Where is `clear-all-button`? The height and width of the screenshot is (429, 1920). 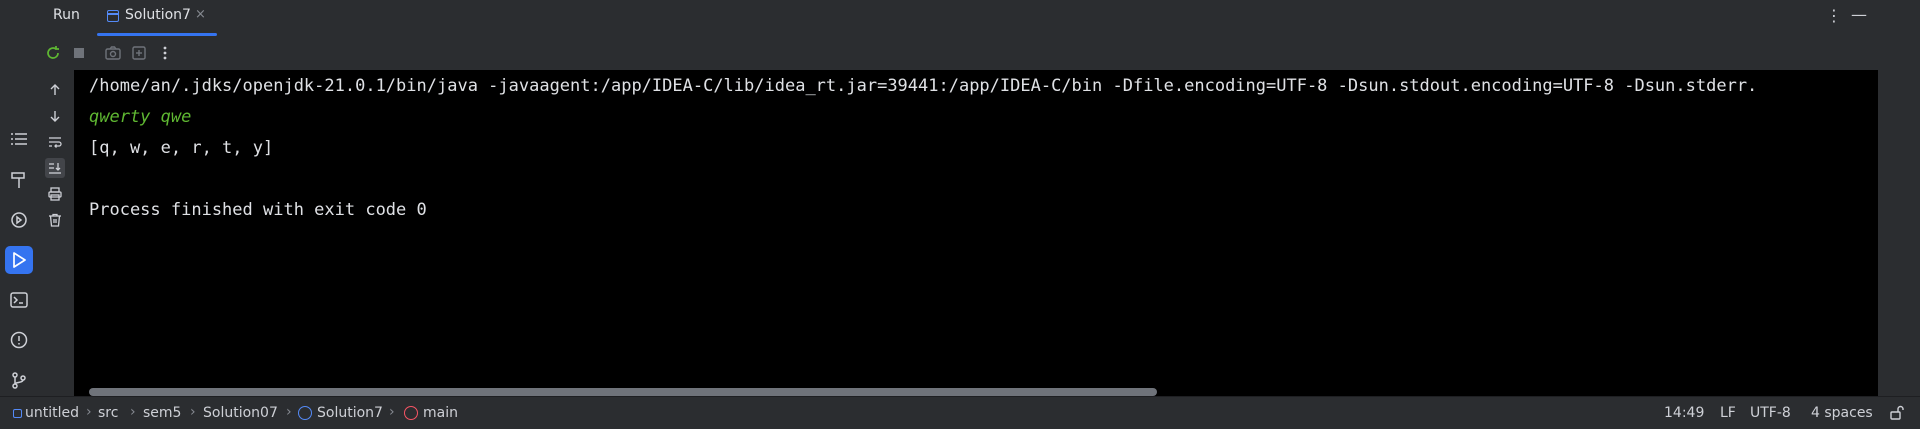
clear-all-button is located at coordinates (55, 220).